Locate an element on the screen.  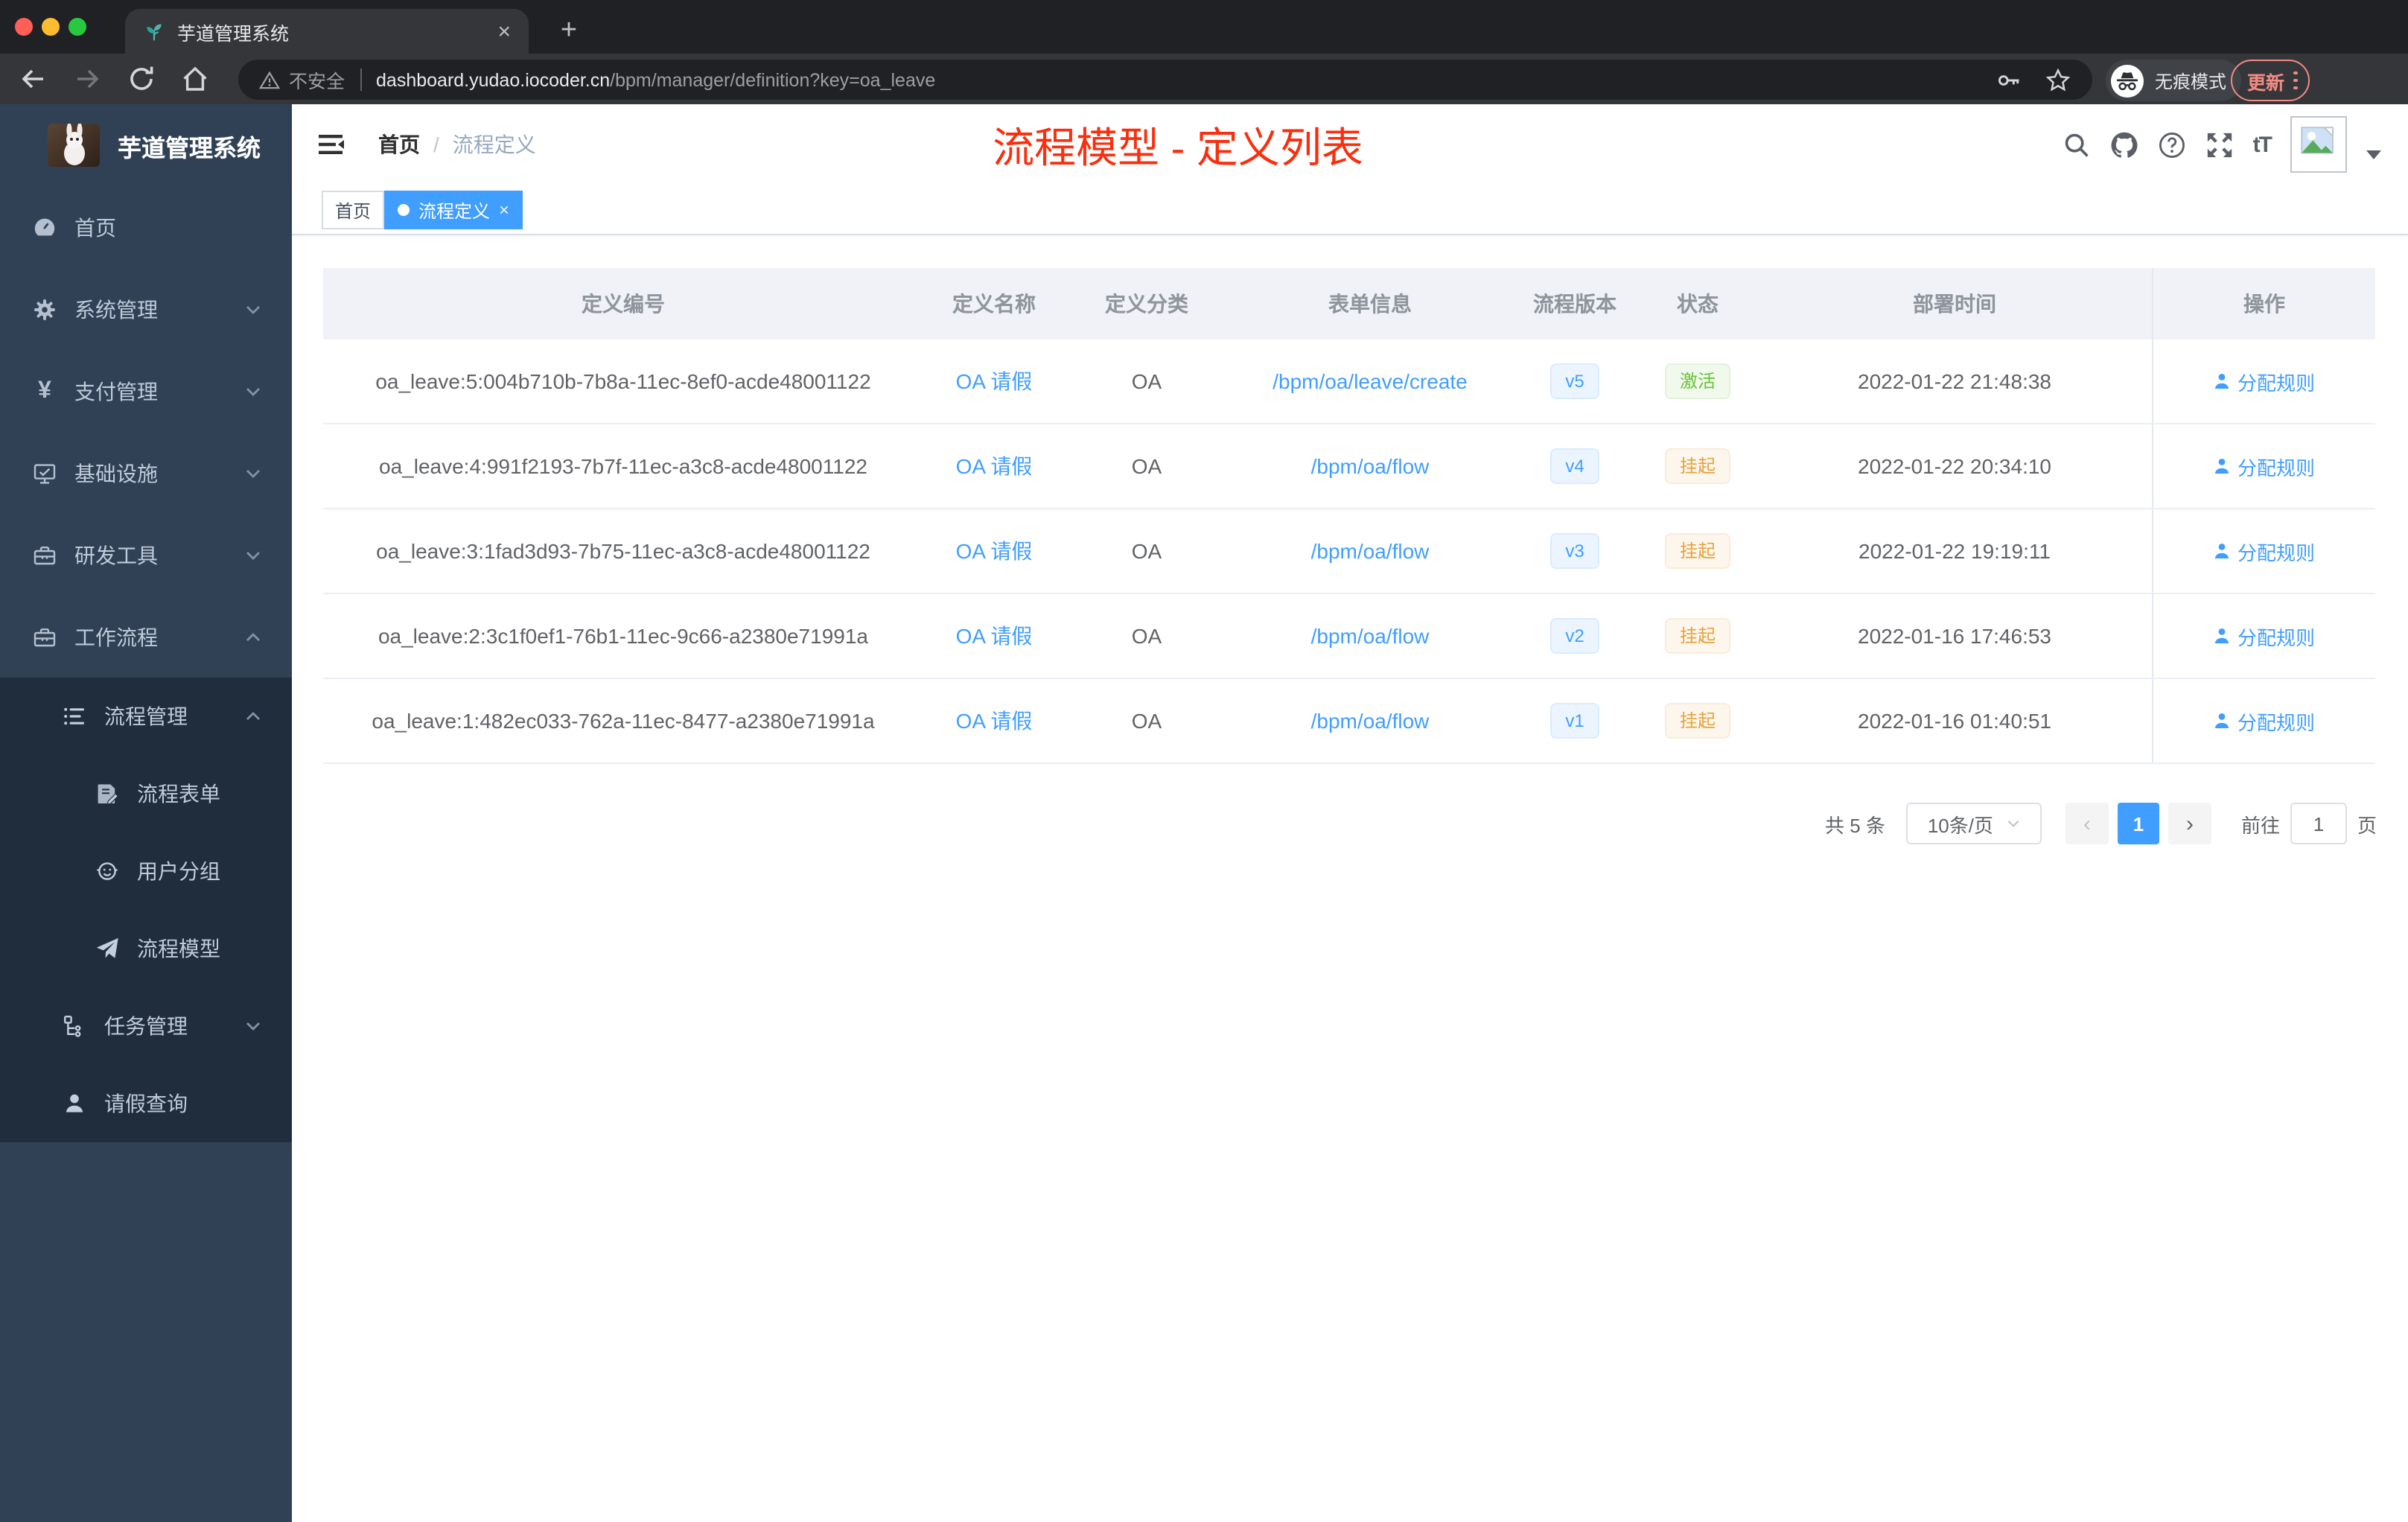
fullscreen-icon is located at coordinates (2219, 144).